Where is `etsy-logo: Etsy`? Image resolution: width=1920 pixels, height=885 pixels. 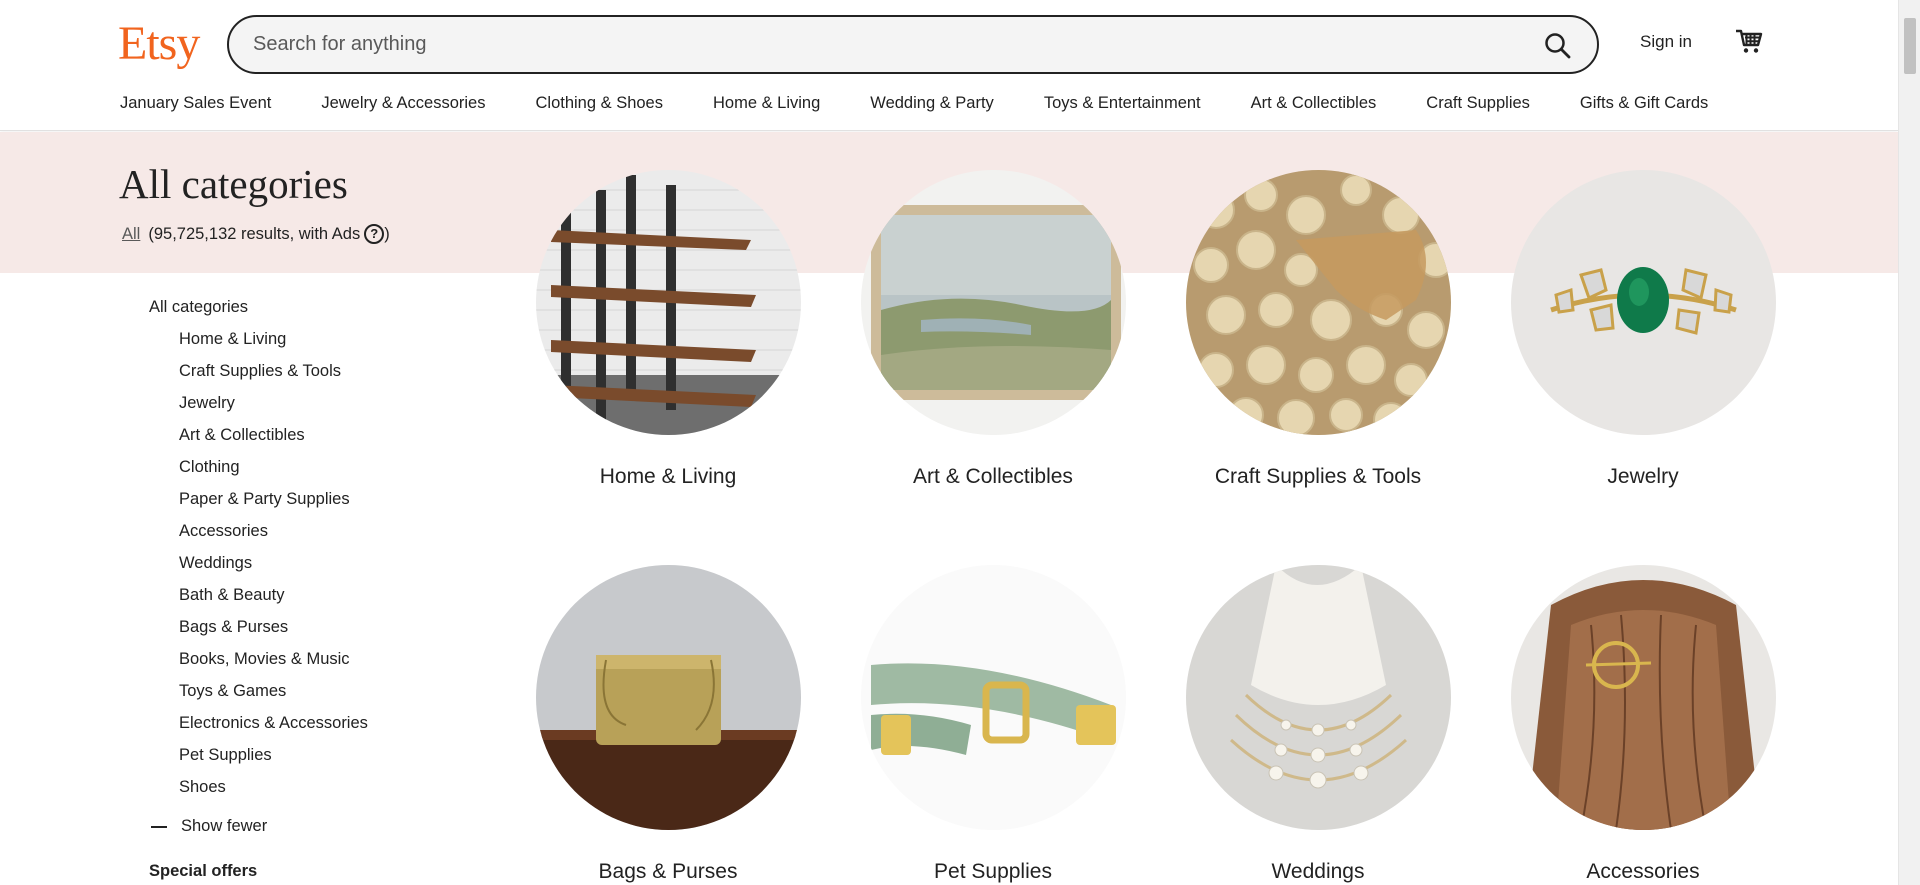 etsy-logo: Etsy is located at coordinates (159, 44).